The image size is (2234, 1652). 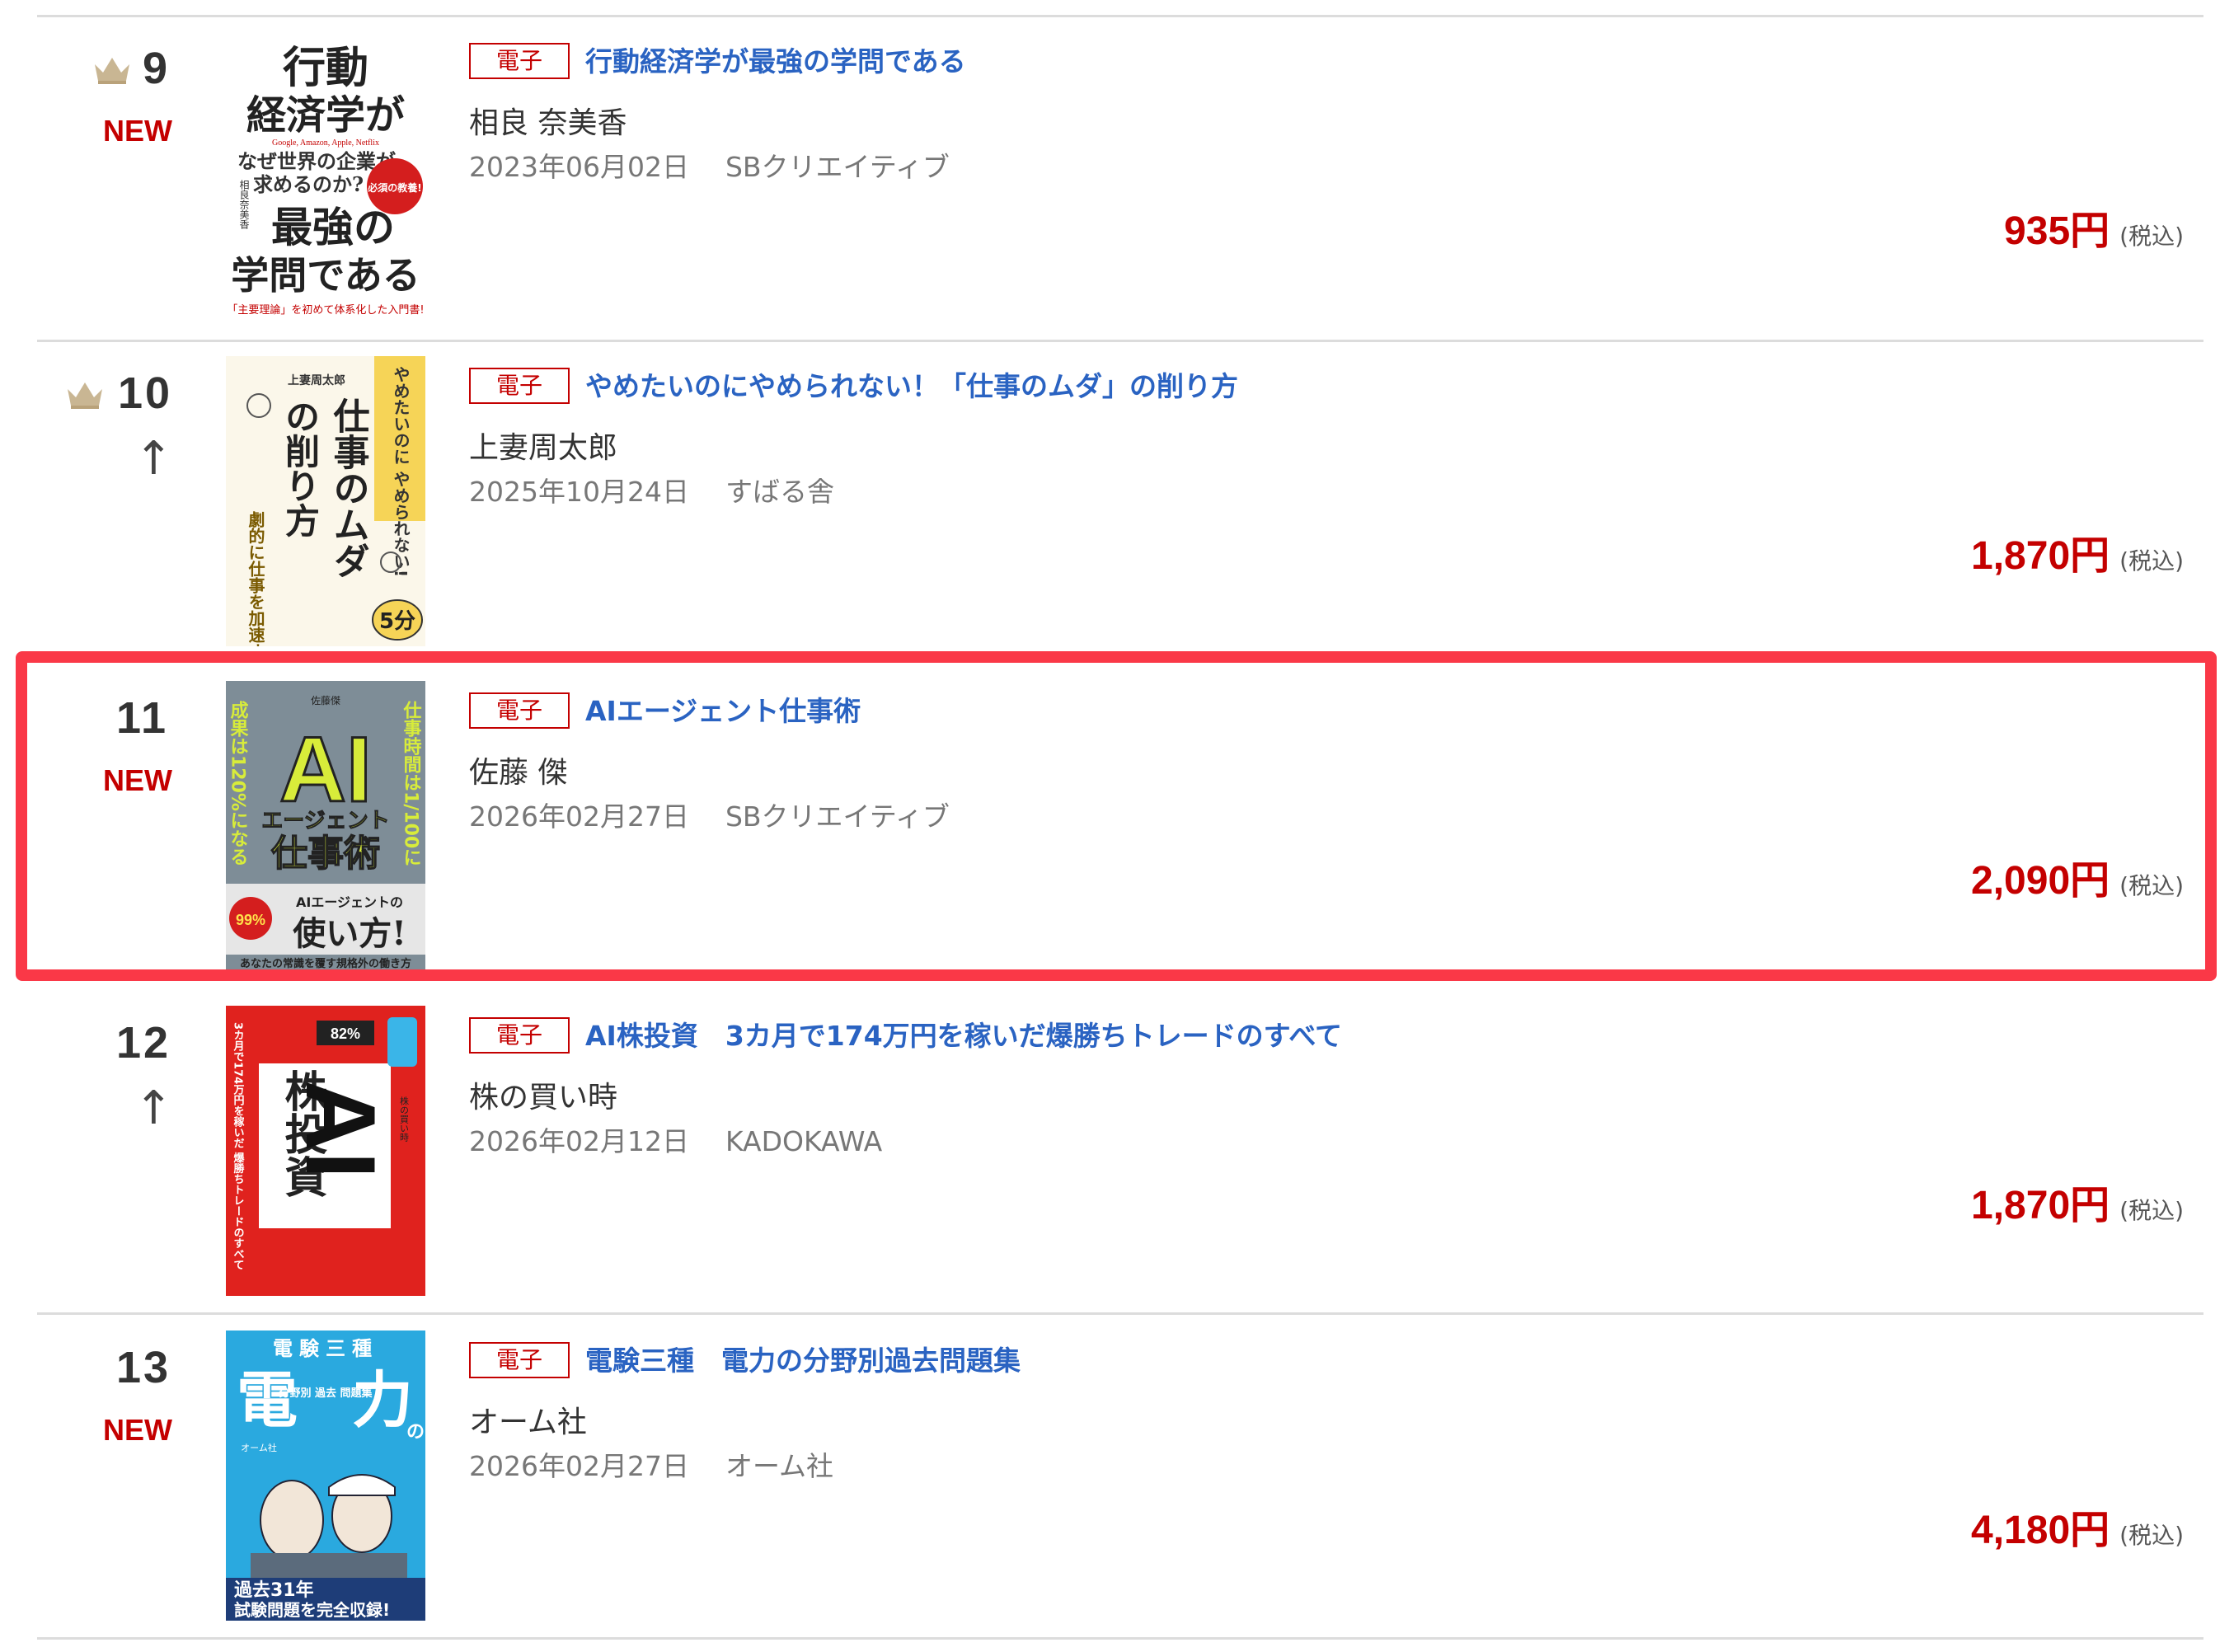 What do you see at coordinates (1120, 1638) in the screenshot?
I see `divider` at bounding box center [1120, 1638].